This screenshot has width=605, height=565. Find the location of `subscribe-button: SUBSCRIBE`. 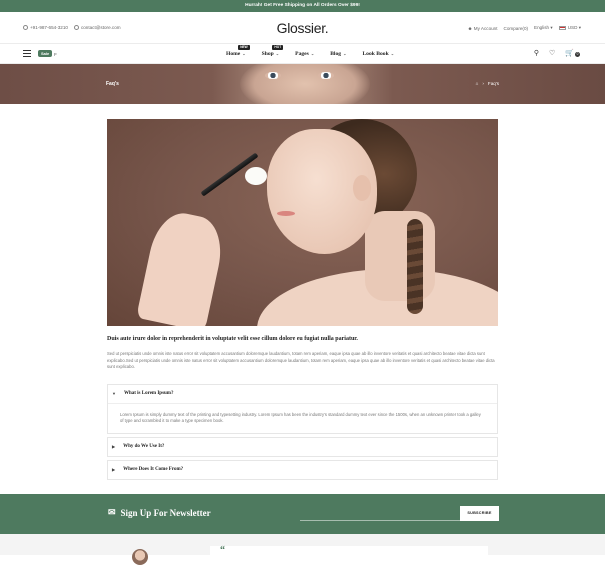

subscribe-button: SUBSCRIBE is located at coordinates (479, 513).